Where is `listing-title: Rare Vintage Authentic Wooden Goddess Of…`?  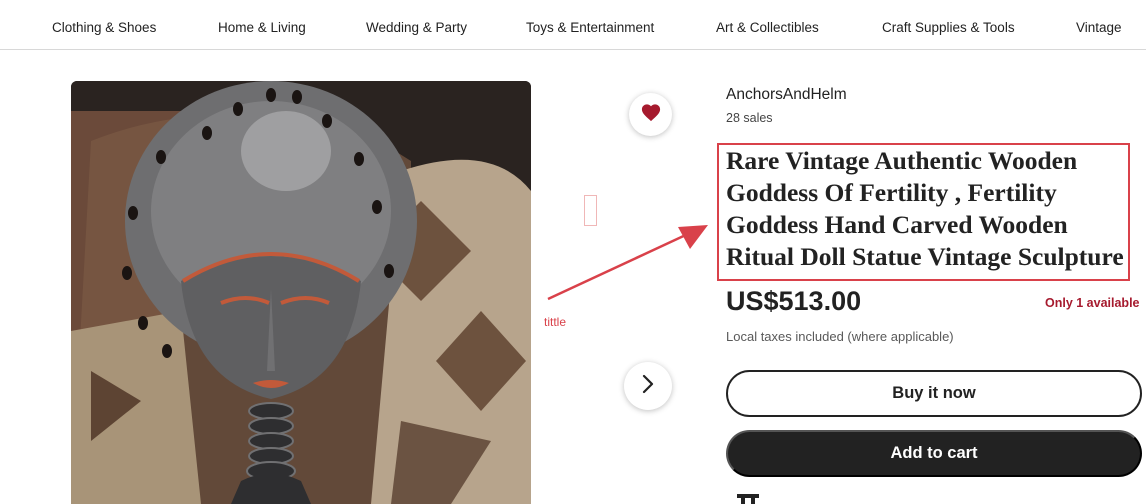
listing-title: Rare Vintage Authentic Wooden Goddess Of… is located at coordinates (925, 208).